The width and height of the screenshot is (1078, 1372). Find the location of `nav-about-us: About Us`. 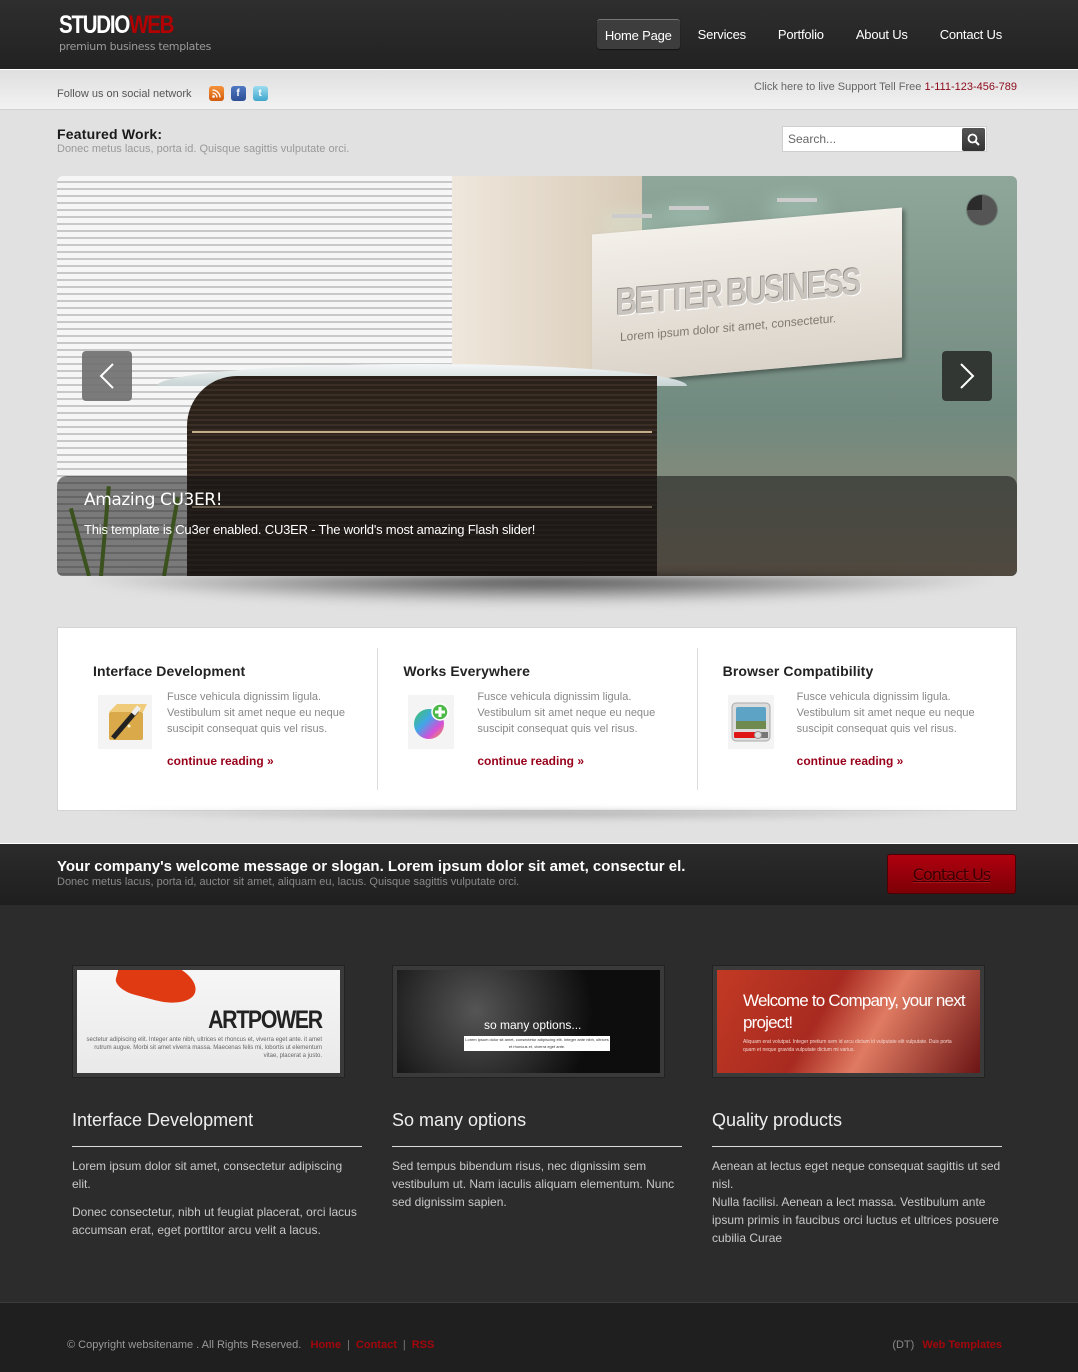

nav-about-us: About Us is located at coordinates (882, 34).